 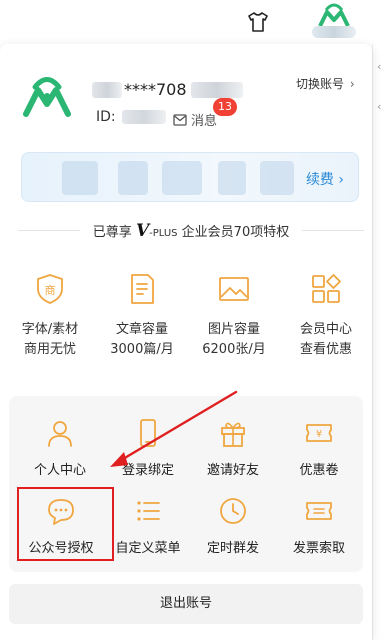 What do you see at coordinates (234, 316) in the screenshot?
I see `benefit-item: 图片容量 6200张/月` at bounding box center [234, 316].